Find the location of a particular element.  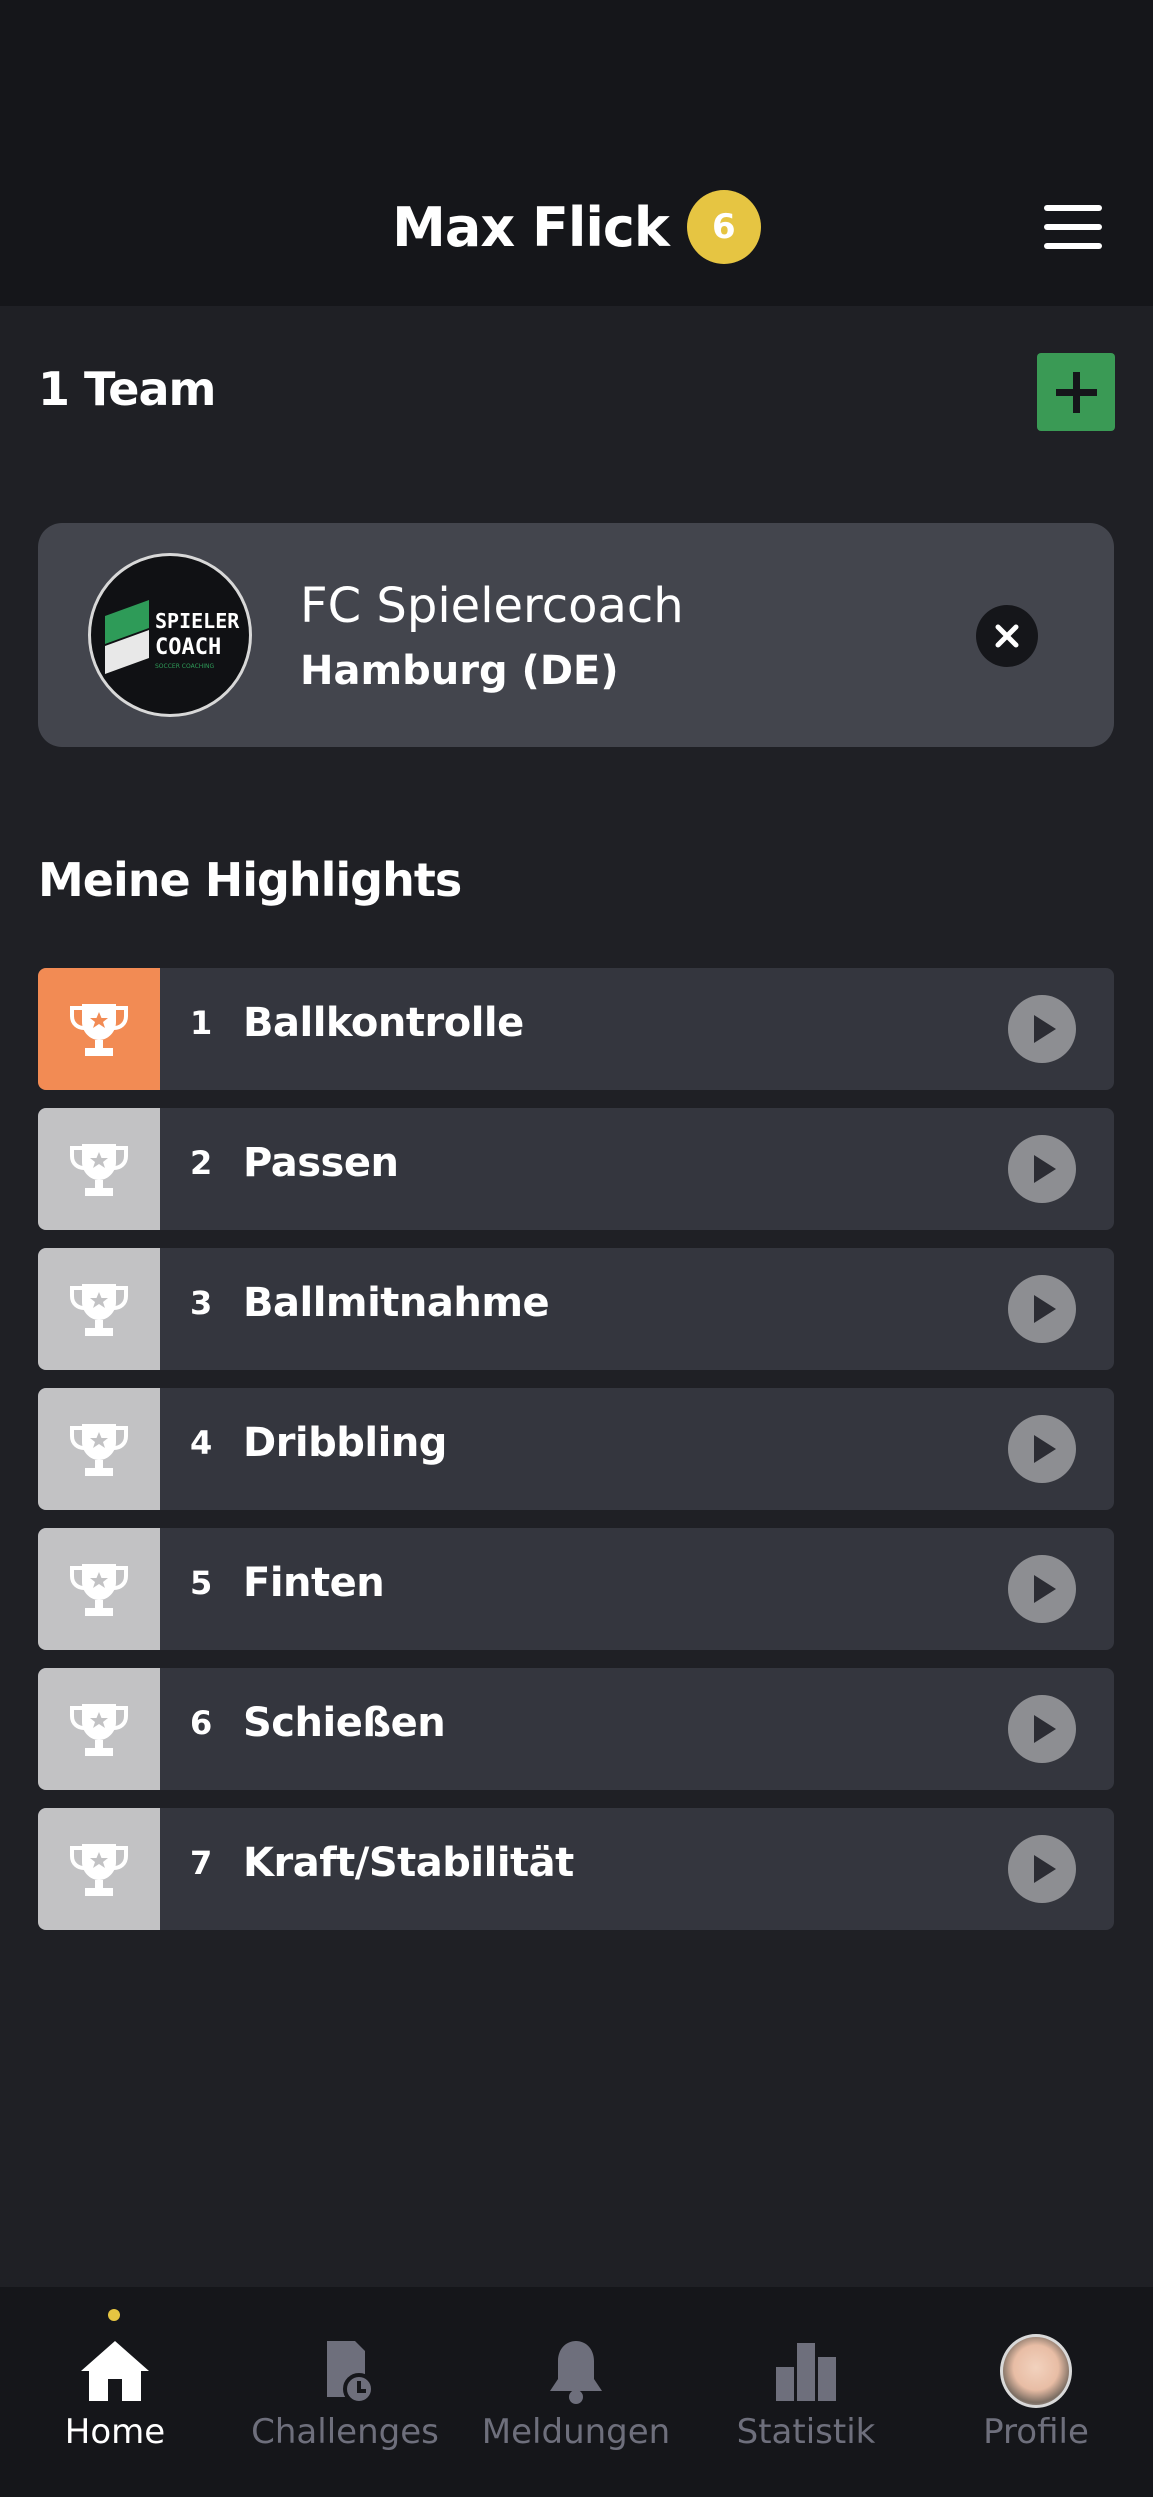

nav-label-challenges: Challenges is located at coordinates (345, 2432).